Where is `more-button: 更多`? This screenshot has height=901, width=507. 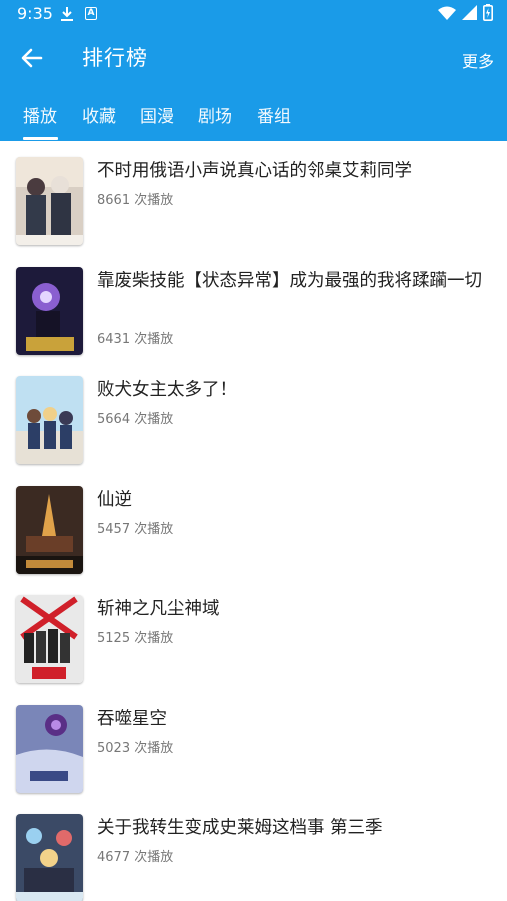 more-button: 更多 is located at coordinates (478, 60).